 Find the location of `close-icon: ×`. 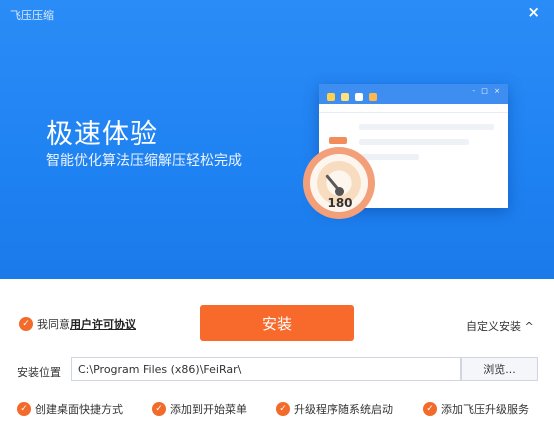

close-icon: × is located at coordinates (533, 12).